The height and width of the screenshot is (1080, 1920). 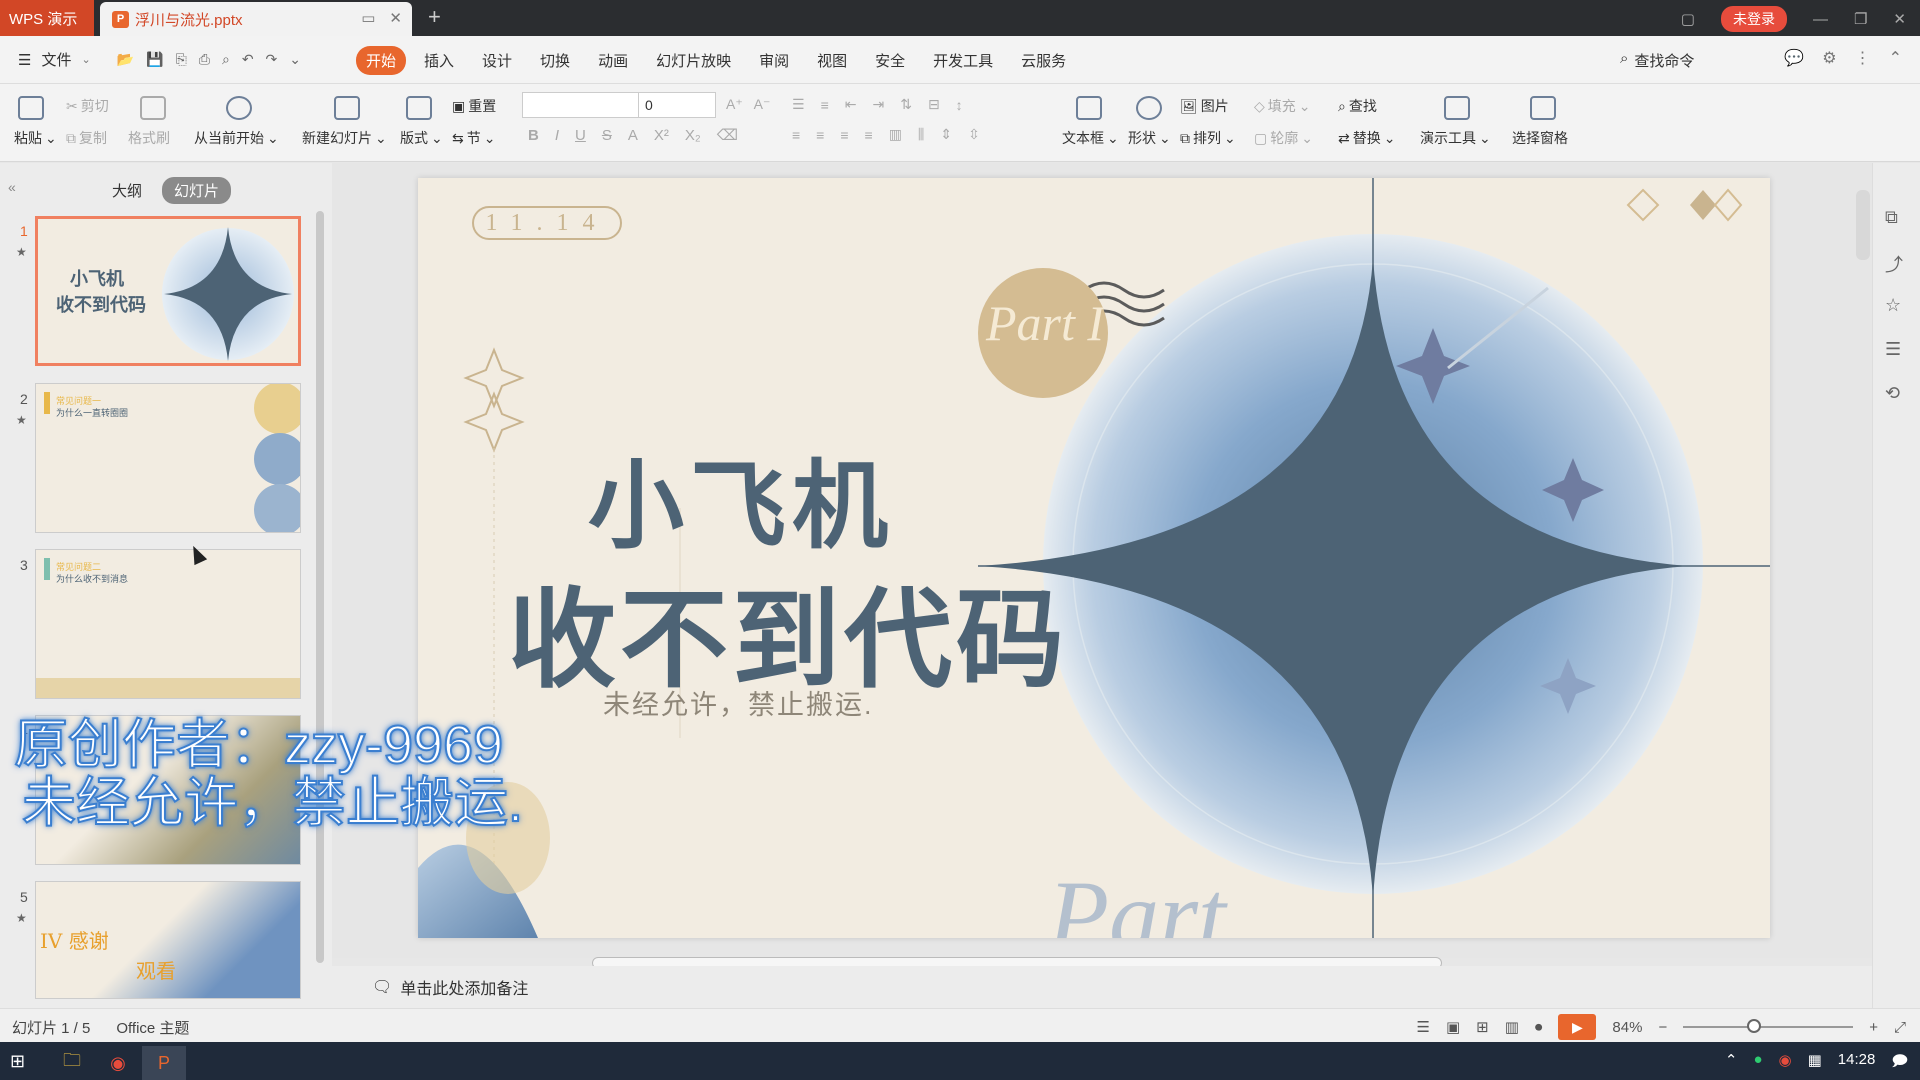 What do you see at coordinates (1283, 138) in the screenshot?
I see `outline-button: ▢ 轮廓 ⌄` at bounding box center [1283, 138].